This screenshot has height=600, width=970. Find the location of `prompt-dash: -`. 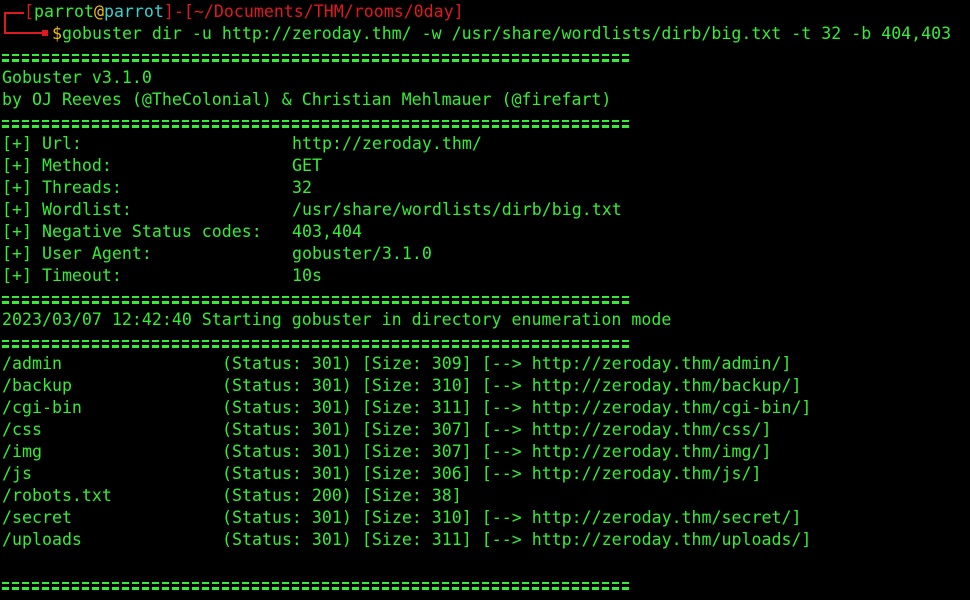

prompt-dash: - is located at coordinates (178, 11).